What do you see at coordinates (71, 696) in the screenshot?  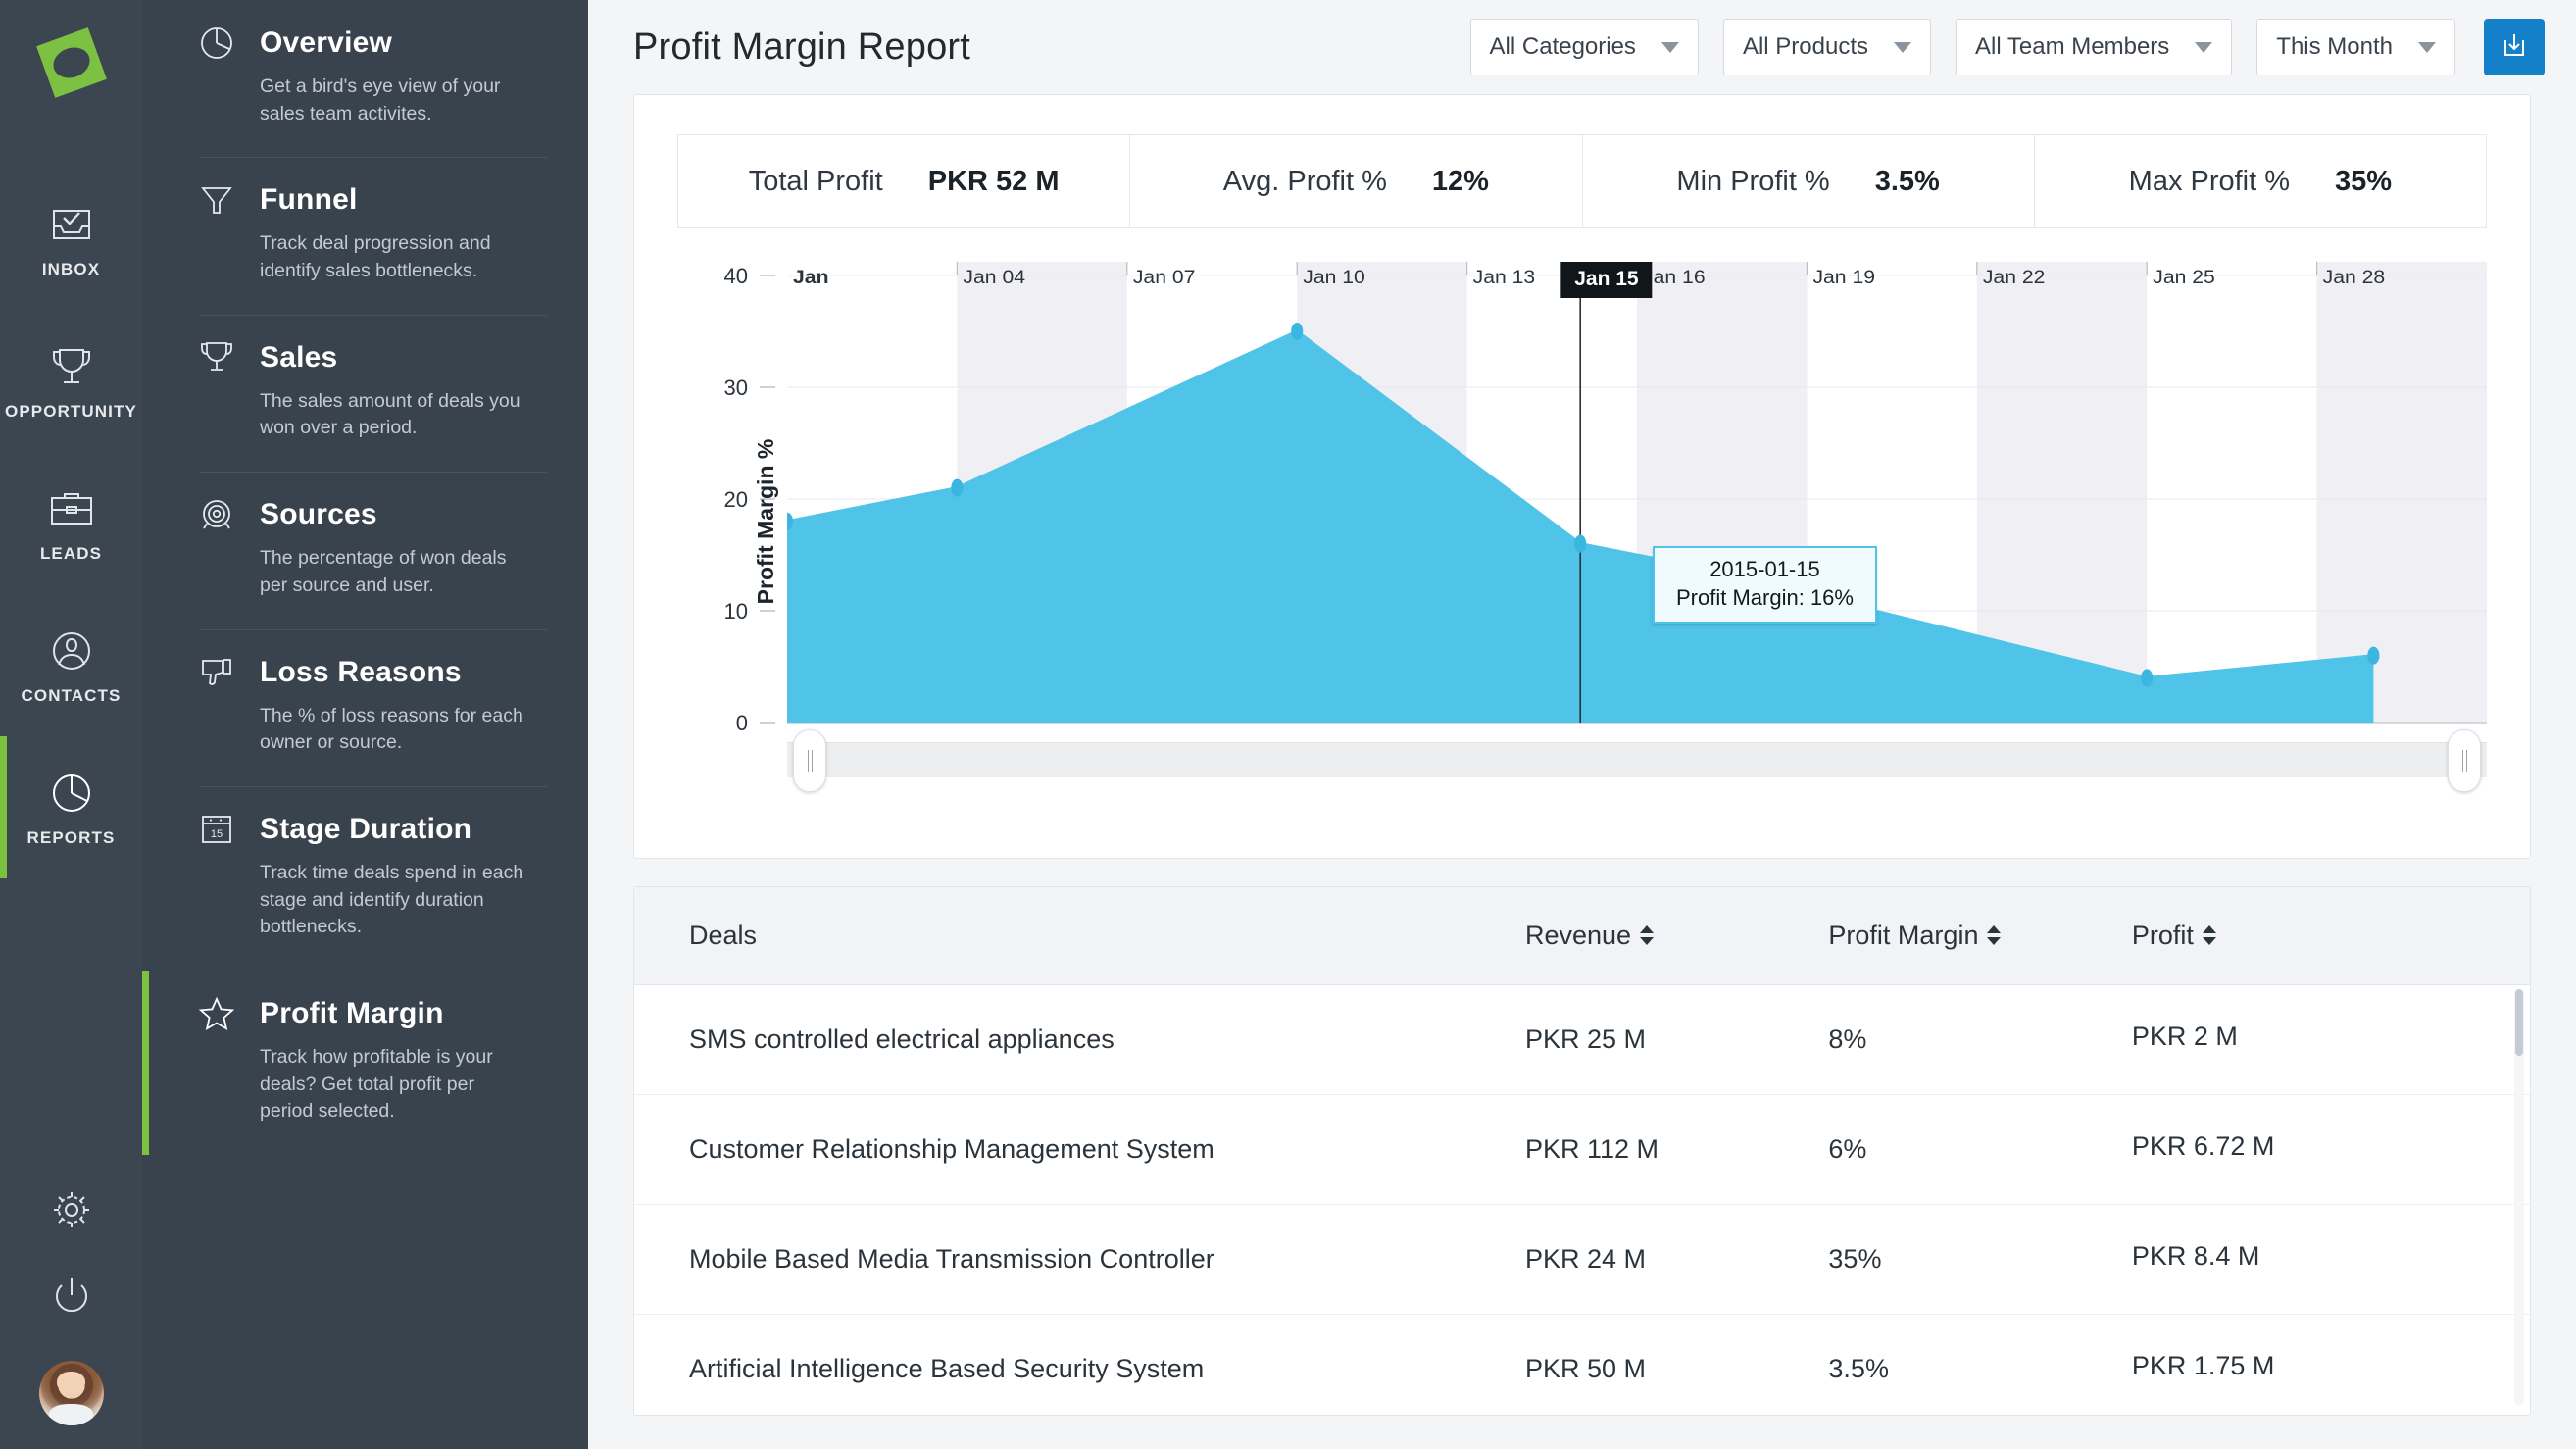 I see `rail-item-label: CONTACTS` at bounding box center [71, 696].